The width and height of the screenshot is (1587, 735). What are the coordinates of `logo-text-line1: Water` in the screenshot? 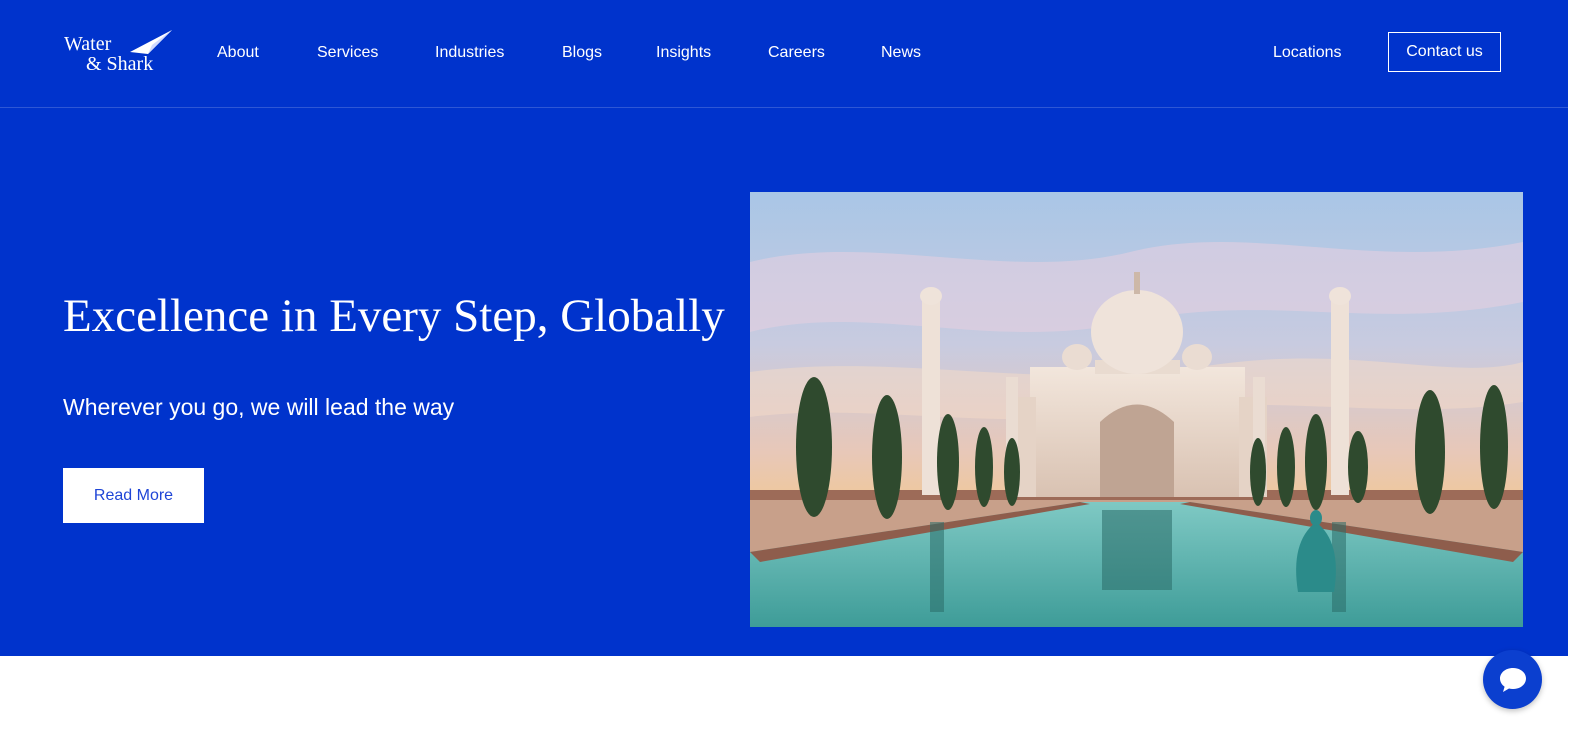 It's located at (88, 44).